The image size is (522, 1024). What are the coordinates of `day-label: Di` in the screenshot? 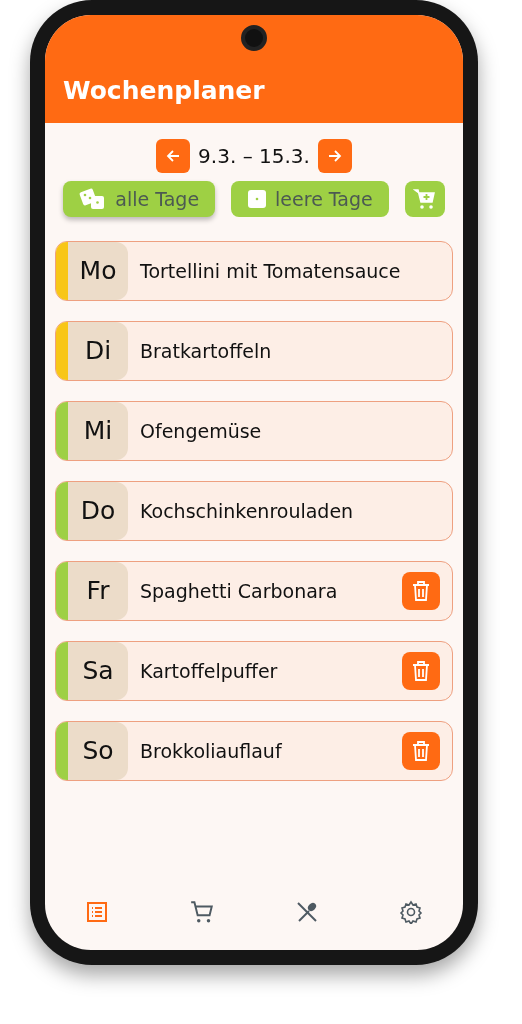 It's located at (98, 351).